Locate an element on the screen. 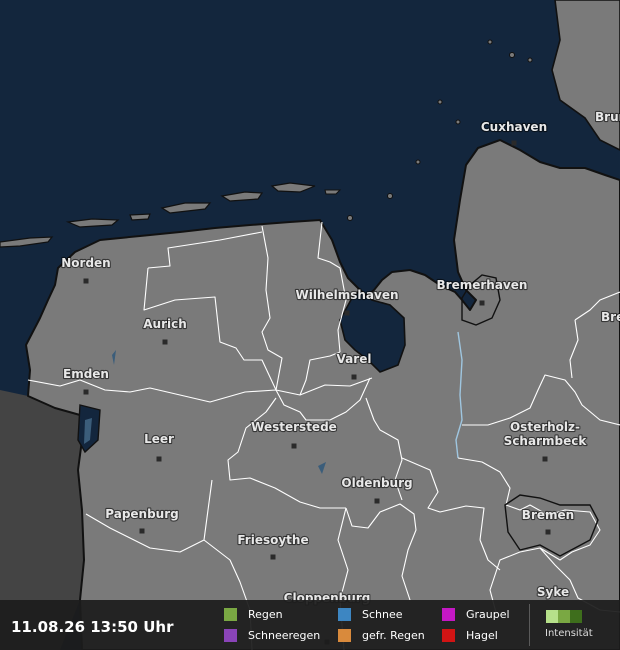 The image size is (620, 650). city-label-cuxhaven: Cuxhaven is located at coordinates (514, 127).